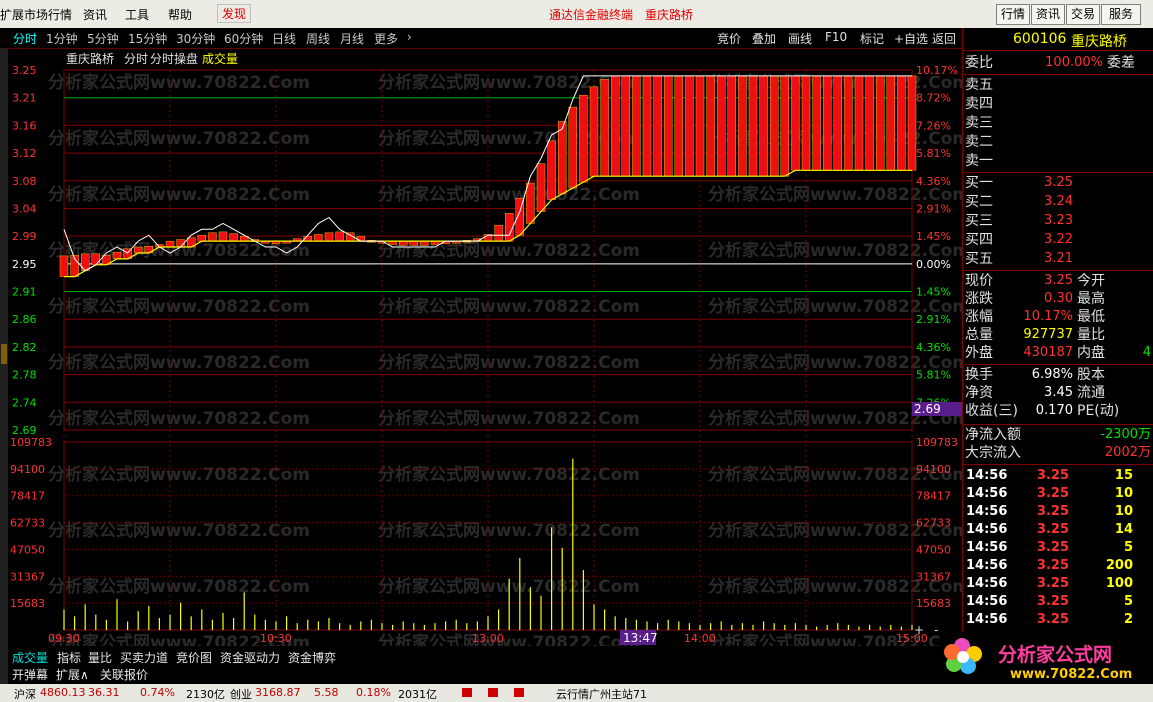  Describe the element at coordinates (69, 657) in the screenshot. I see `tab-indicator: 指标` at that location.